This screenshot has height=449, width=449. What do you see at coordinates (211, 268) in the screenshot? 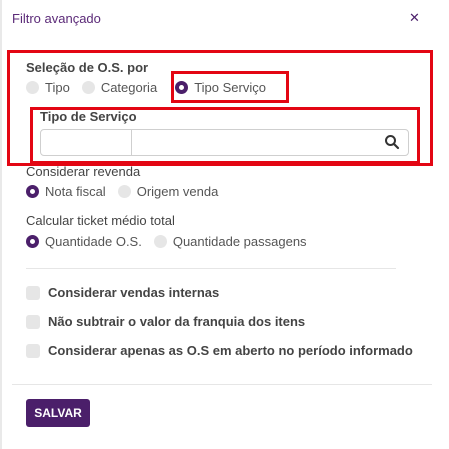
I see `divider` at bounding box center [211, 268].